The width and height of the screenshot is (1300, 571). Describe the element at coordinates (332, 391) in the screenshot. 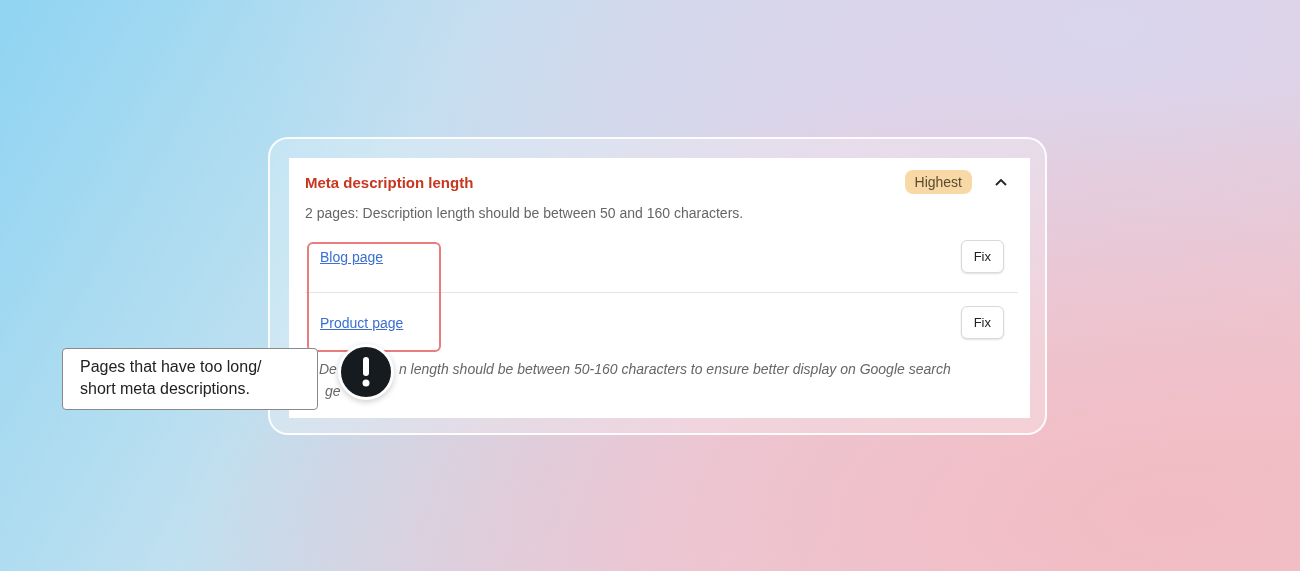

I see `note-text: ge` at that location.